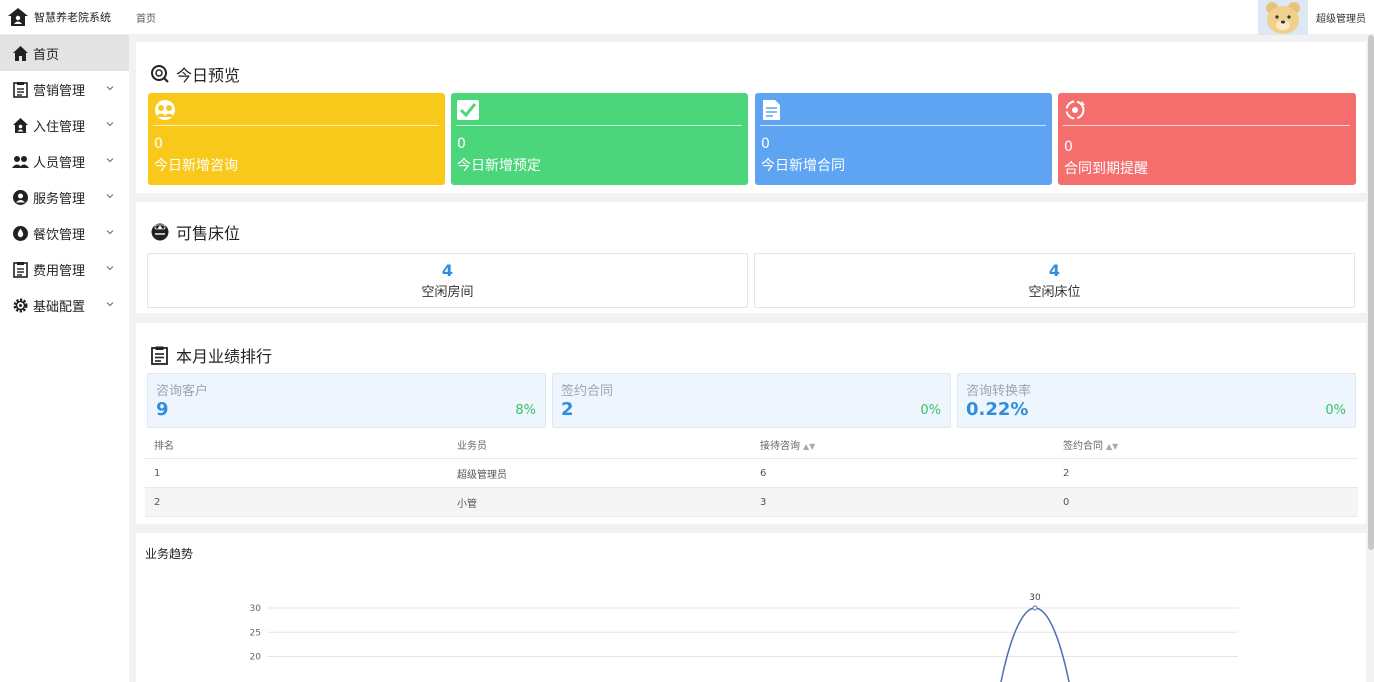 The width and height of the screenshot is (1374, 682). I want to click on beds-card: 可售床位 4 空闲房间 4 空闲床位, so click(751, 257).